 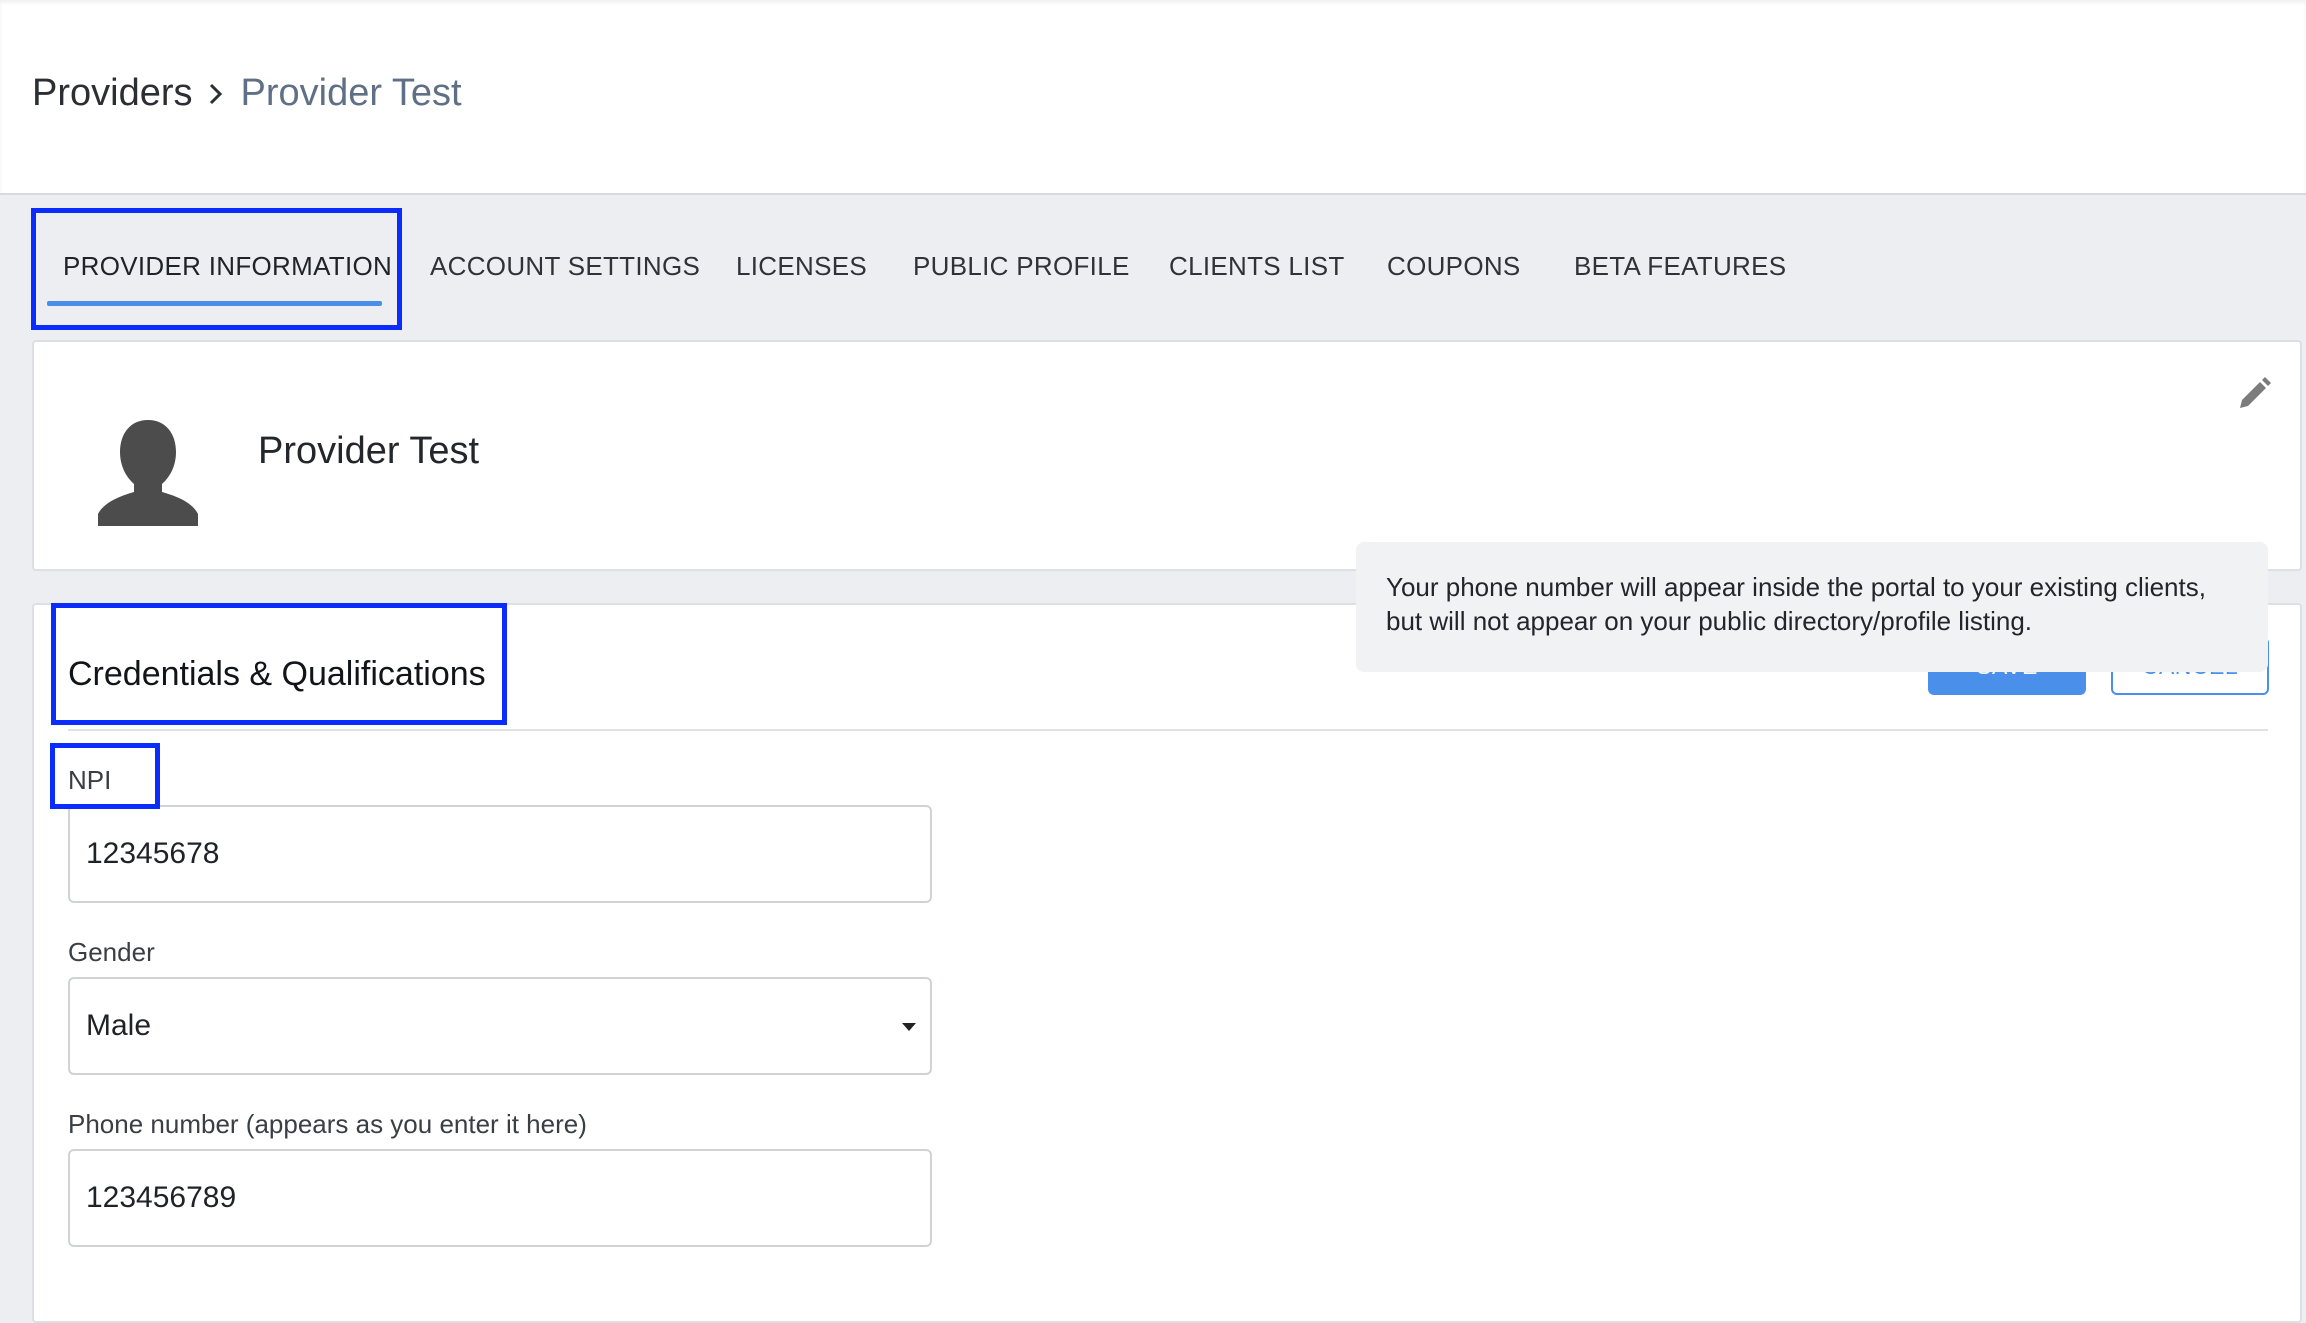 What do you see at coordinates (565, 266) in the screenshot?
I see `tab-account-settings: ACCOUNT SETTINGS` at bounding box center [565, 266].